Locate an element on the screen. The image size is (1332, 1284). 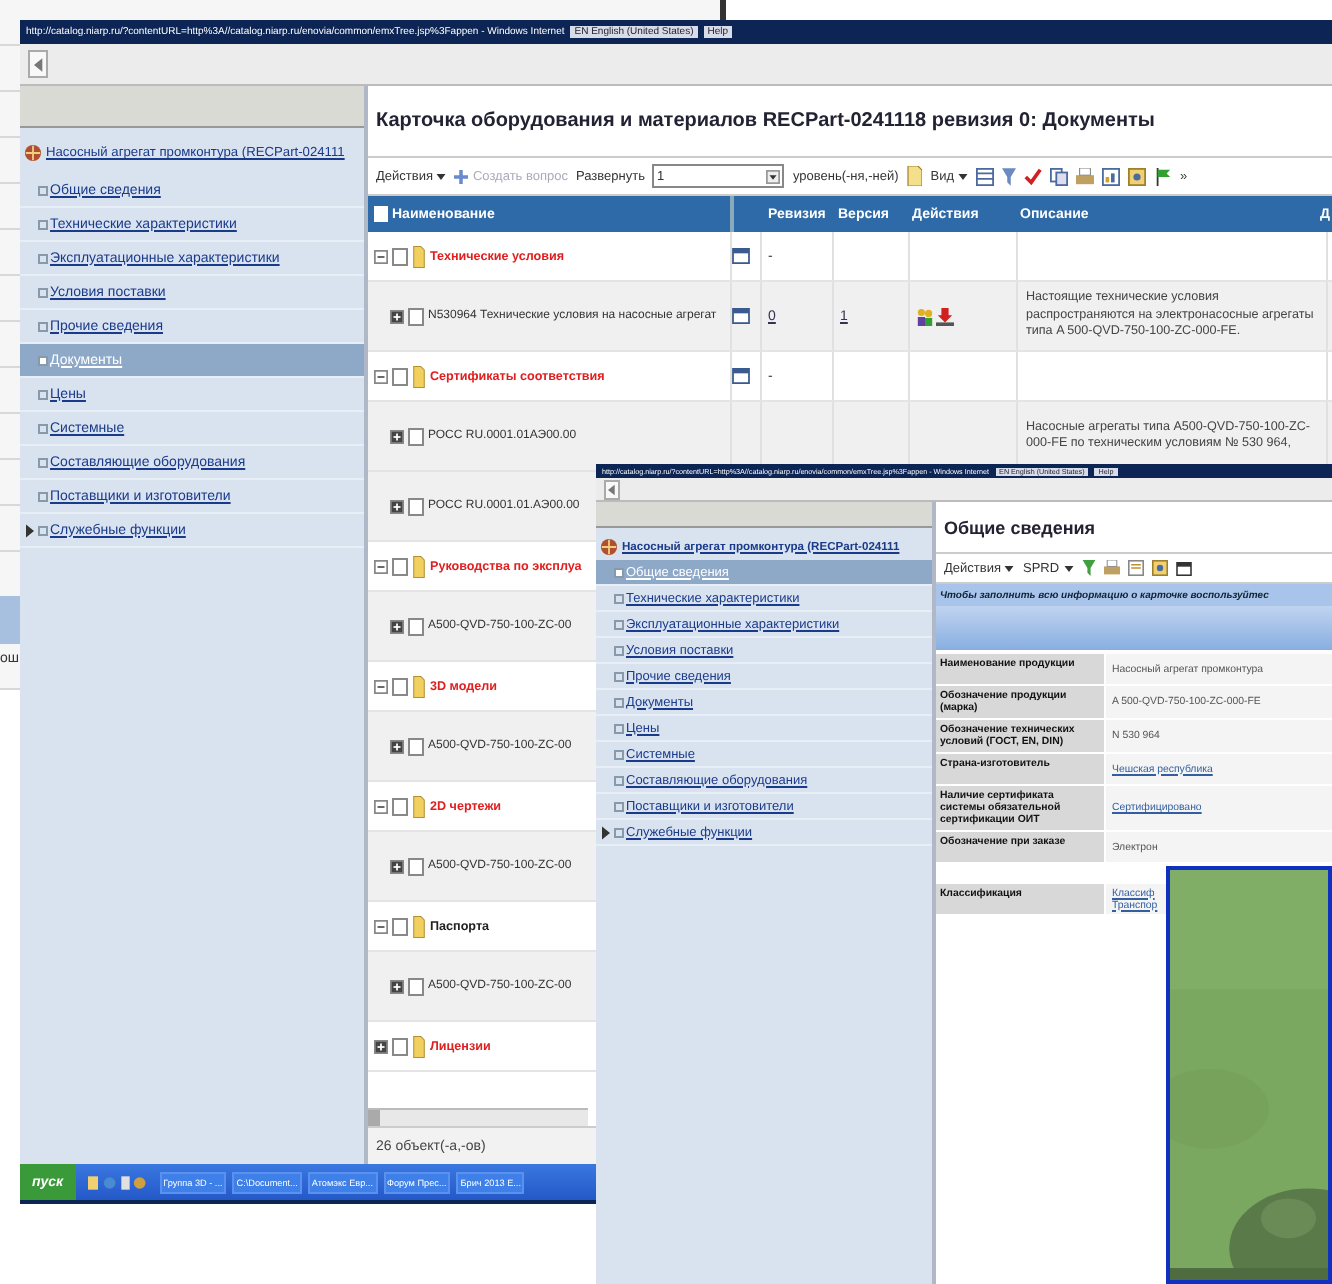
copy-icon is located at coordinates (1059, 176).